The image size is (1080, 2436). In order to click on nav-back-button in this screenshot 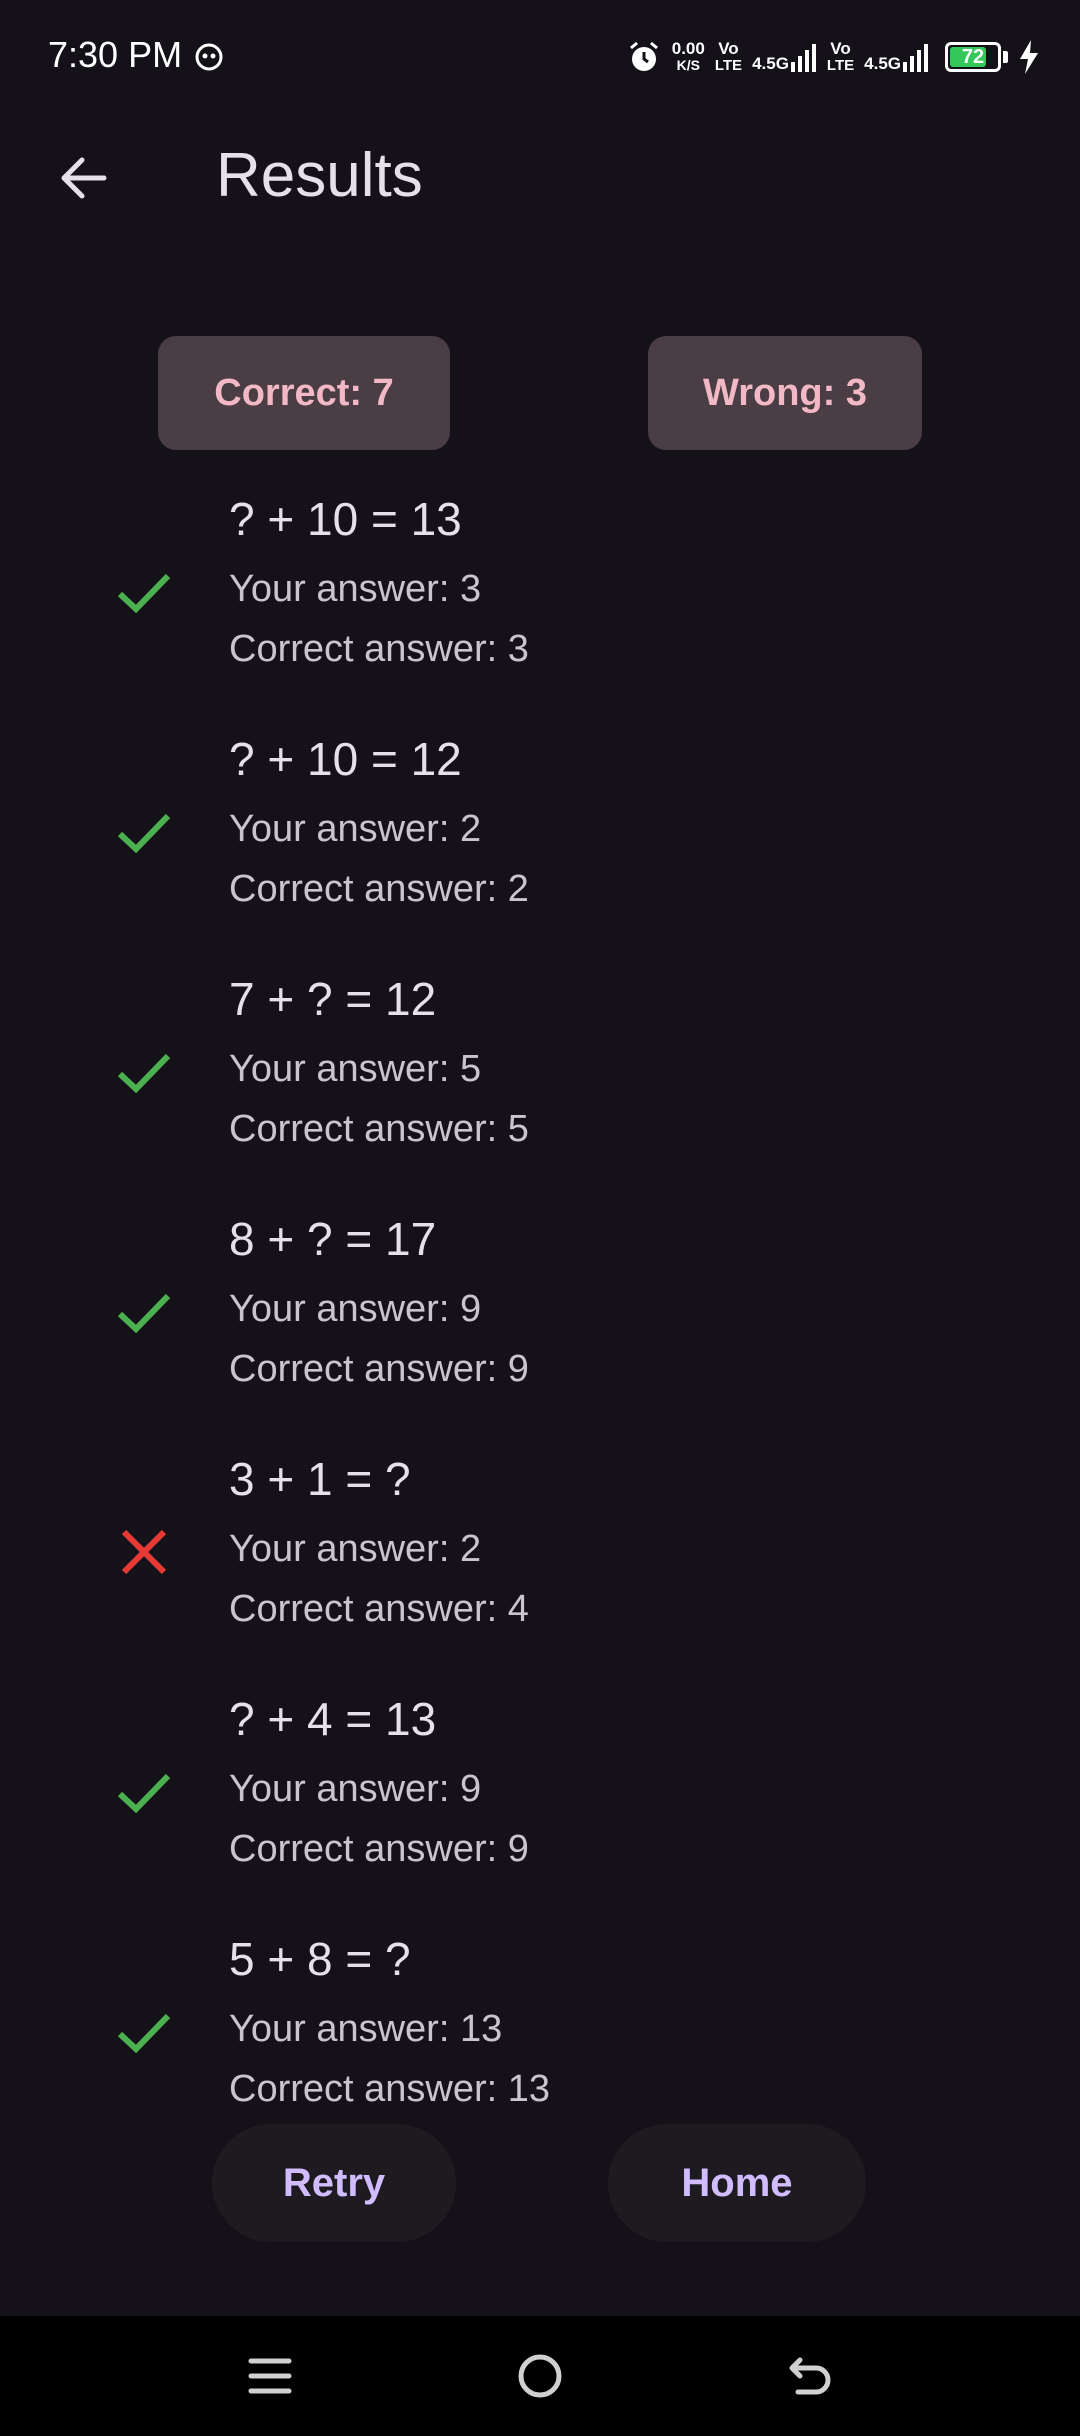, I will do `click(810, 2376)`.